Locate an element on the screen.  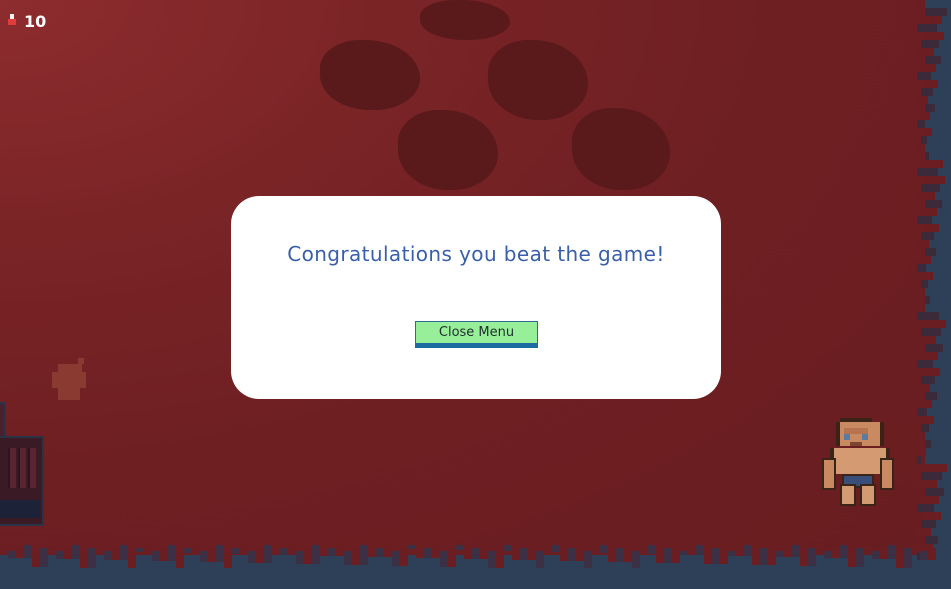
potion-icon is located at coordinates (12, 21).